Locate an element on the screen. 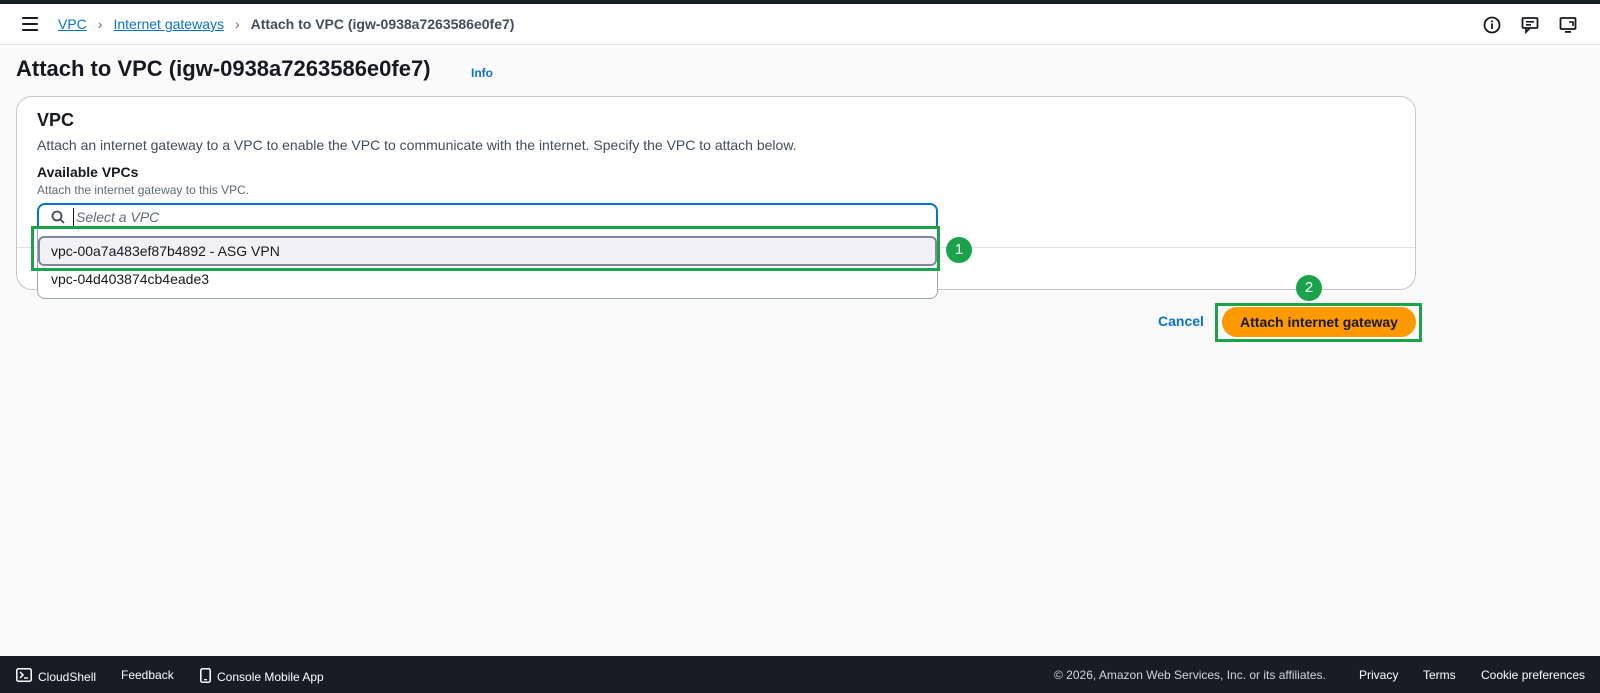 This screenshot has width=1600, height=693. breadcrumb-current: Attach to VPC (igw-0938a7263586e0fe7) is located at coordinates (382, 24).